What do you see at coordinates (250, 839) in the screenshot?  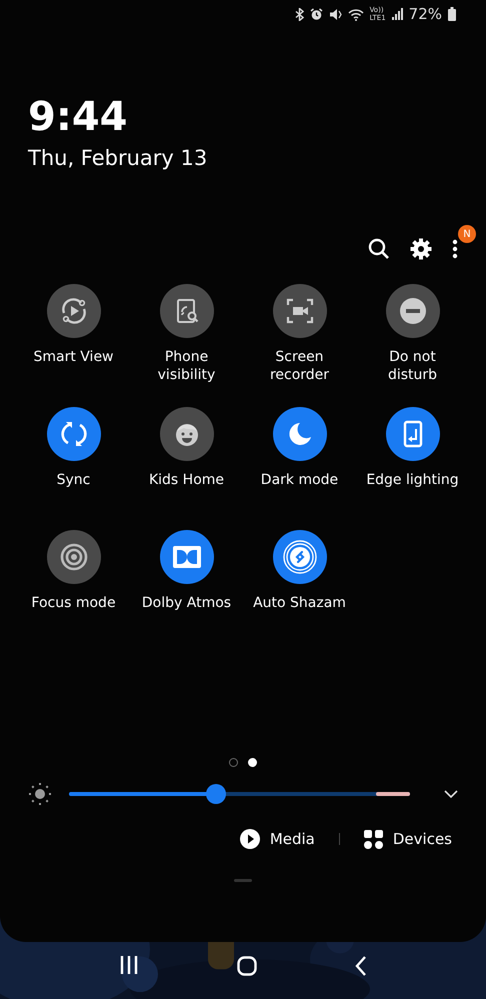 I see `play-icon` at bounding box center [250, 839].